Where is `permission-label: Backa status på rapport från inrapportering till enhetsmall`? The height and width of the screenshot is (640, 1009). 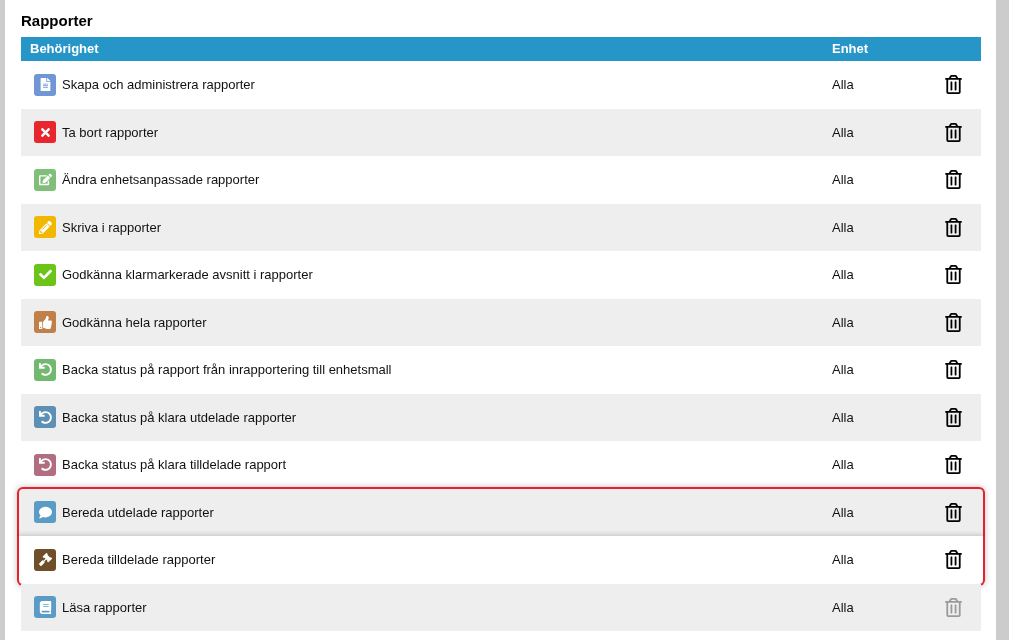
permission-label: Backa status på rapport från inrapportering till enhetsmall is located at coordinates (227, 370).